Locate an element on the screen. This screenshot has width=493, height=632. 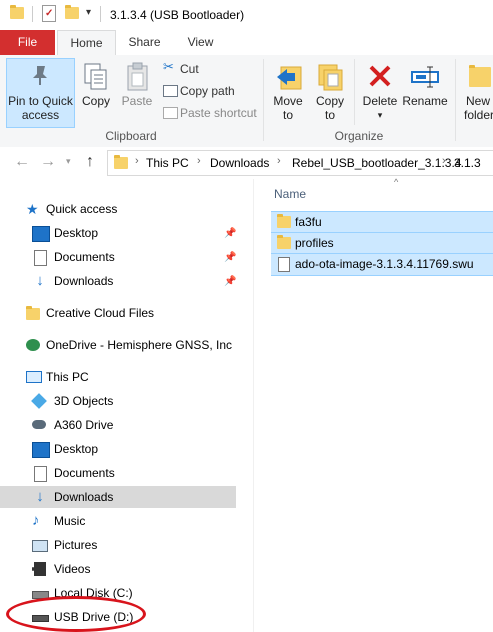
move-to-label-2: to is located at coordinates (287, 115).